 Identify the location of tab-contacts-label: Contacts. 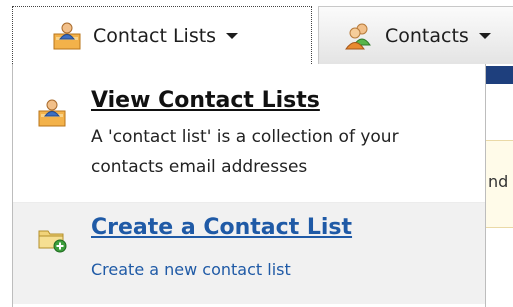
(427, 35).